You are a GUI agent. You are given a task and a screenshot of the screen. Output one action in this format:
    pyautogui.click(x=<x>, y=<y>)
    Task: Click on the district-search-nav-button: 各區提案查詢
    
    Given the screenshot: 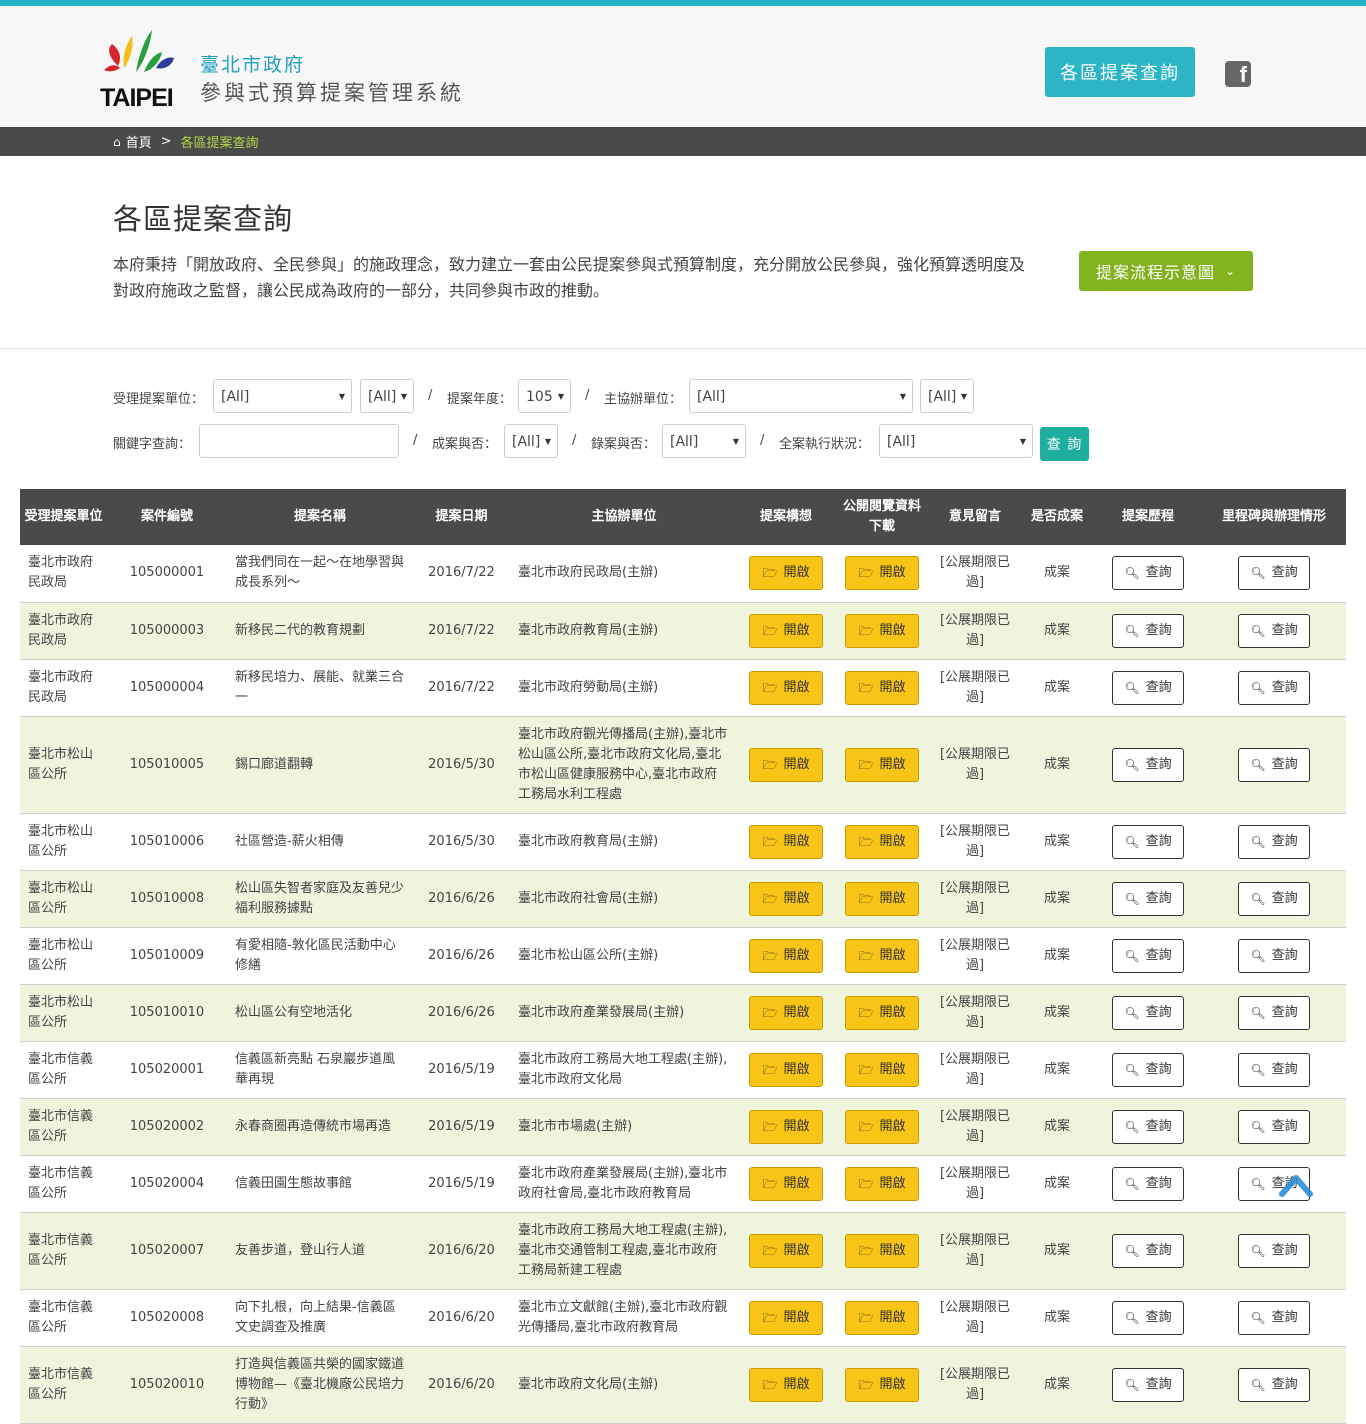 What is the action you would take?
    pyautogui.click(x=1120, y=72)
    